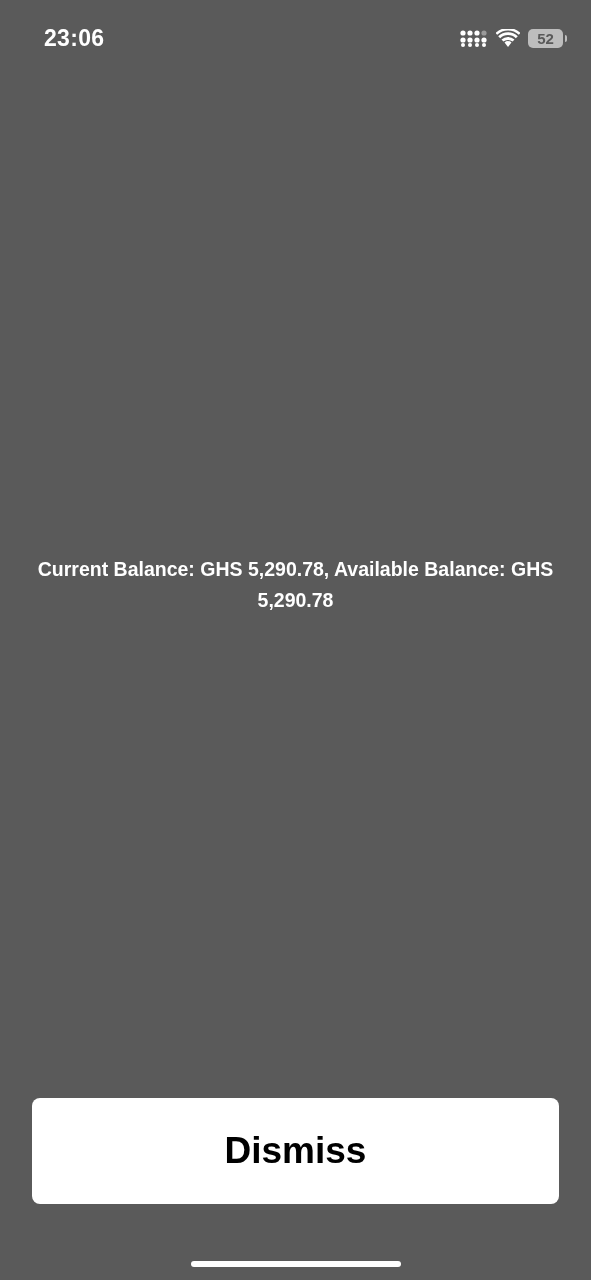 Image resolution: width=591 pixels, height=1280 pixels. I want to click on home-indicator, so click(295, 1264).